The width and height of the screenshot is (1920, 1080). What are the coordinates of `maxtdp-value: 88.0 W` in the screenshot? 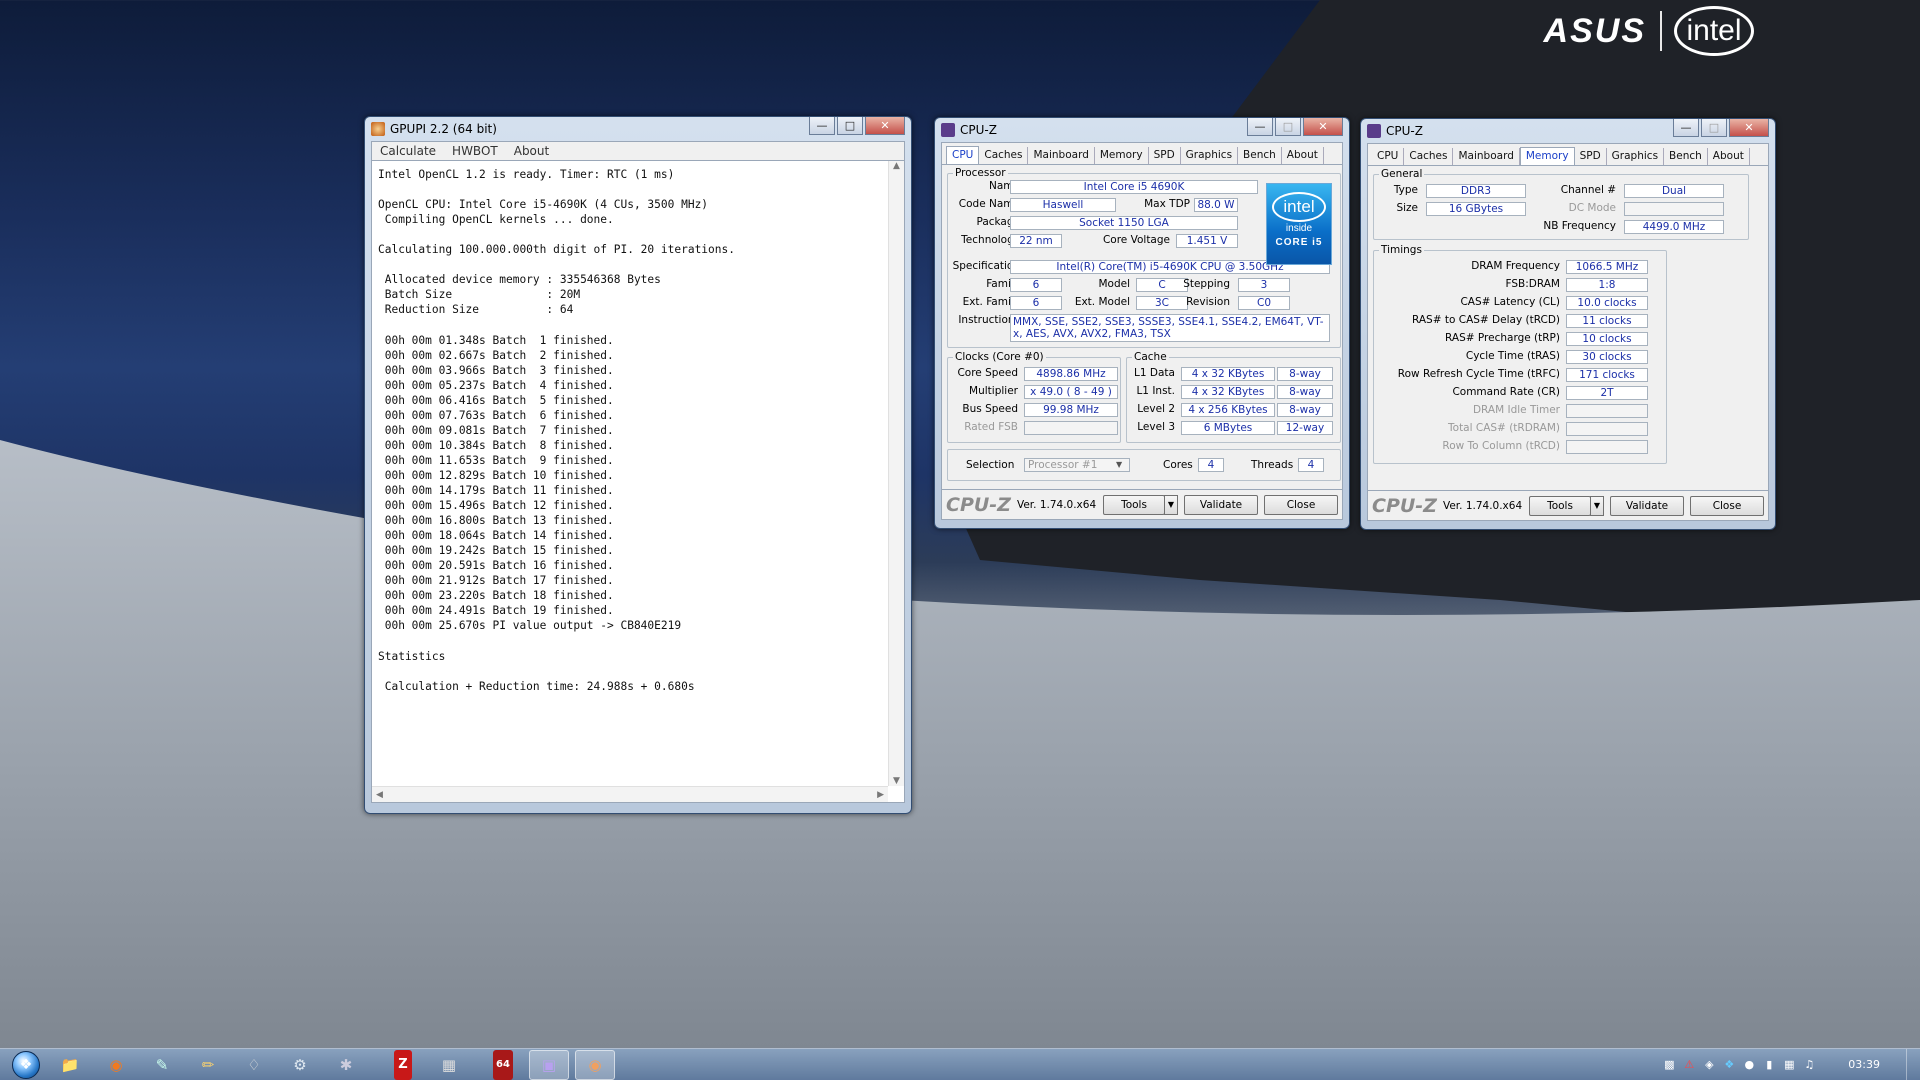 It's located at (1216, 205).